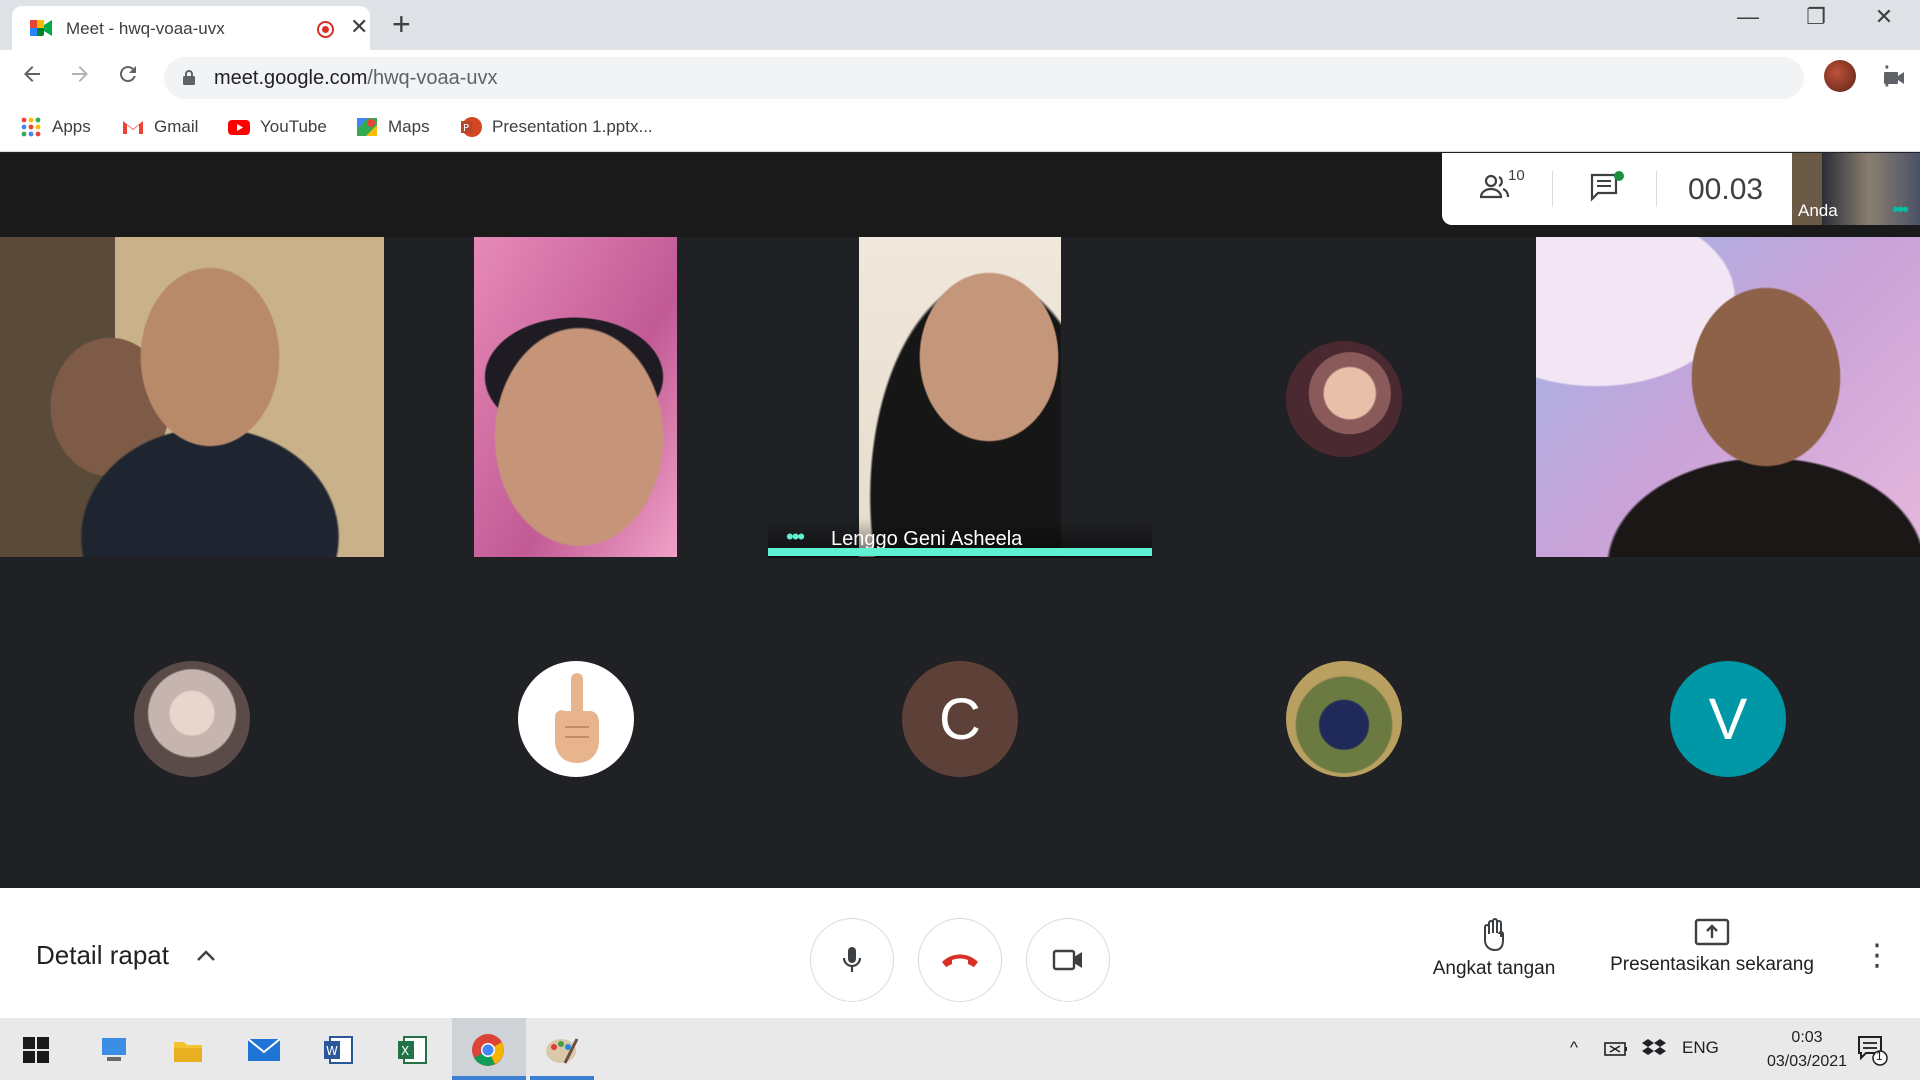 Image resolution: width=1920 pixels, height=1080 pixels. What do you see at coordinates (960, 1049) in the screenshot?
I see `windows-taskbar: W X ^ ENG 0:03 03/03/2021 1` at bounding box center [960, 1049].